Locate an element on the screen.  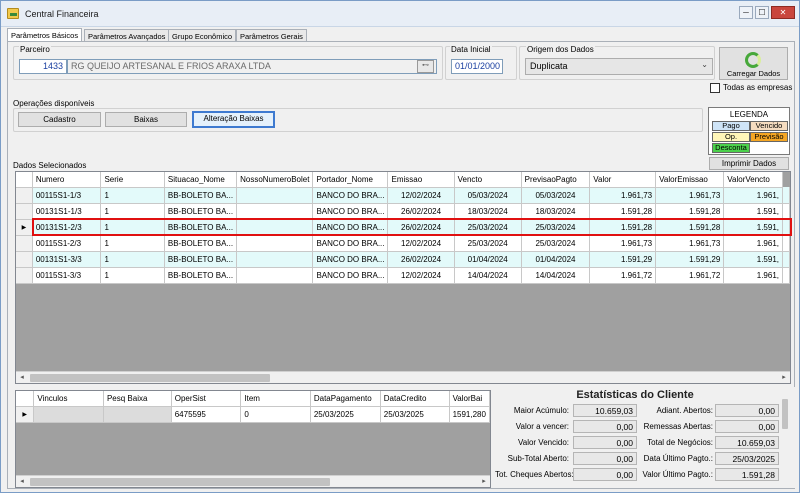
row-indicator-icon: ▶ is located at coordinates (24, 227).